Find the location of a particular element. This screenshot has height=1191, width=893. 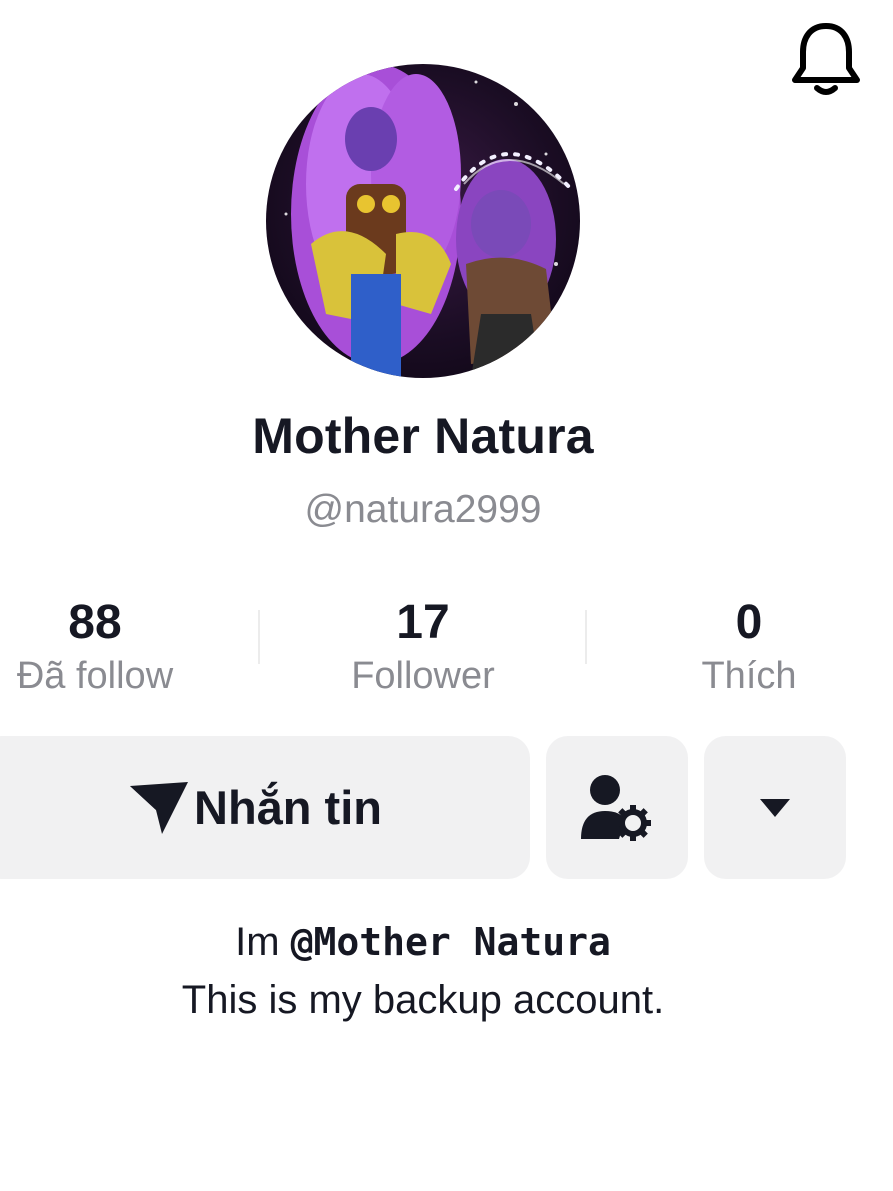

bell-icon is located at coordinates (826, 59).